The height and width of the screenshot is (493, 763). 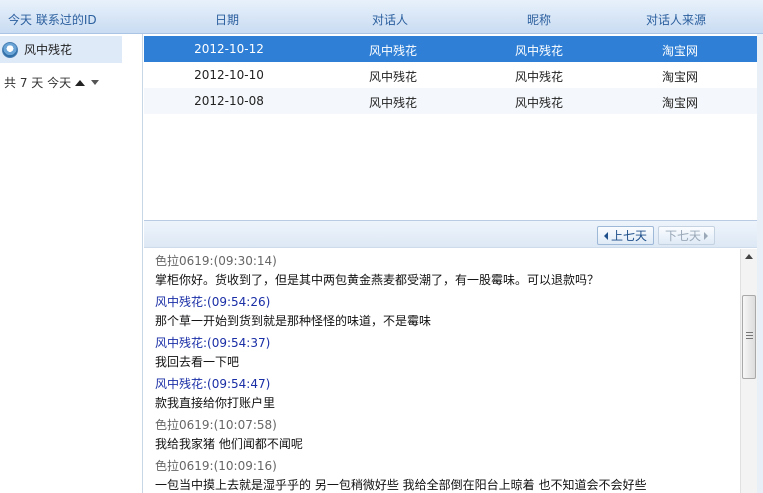 I want to click on message-time: (09:54:37), so click(x=239, y=343).